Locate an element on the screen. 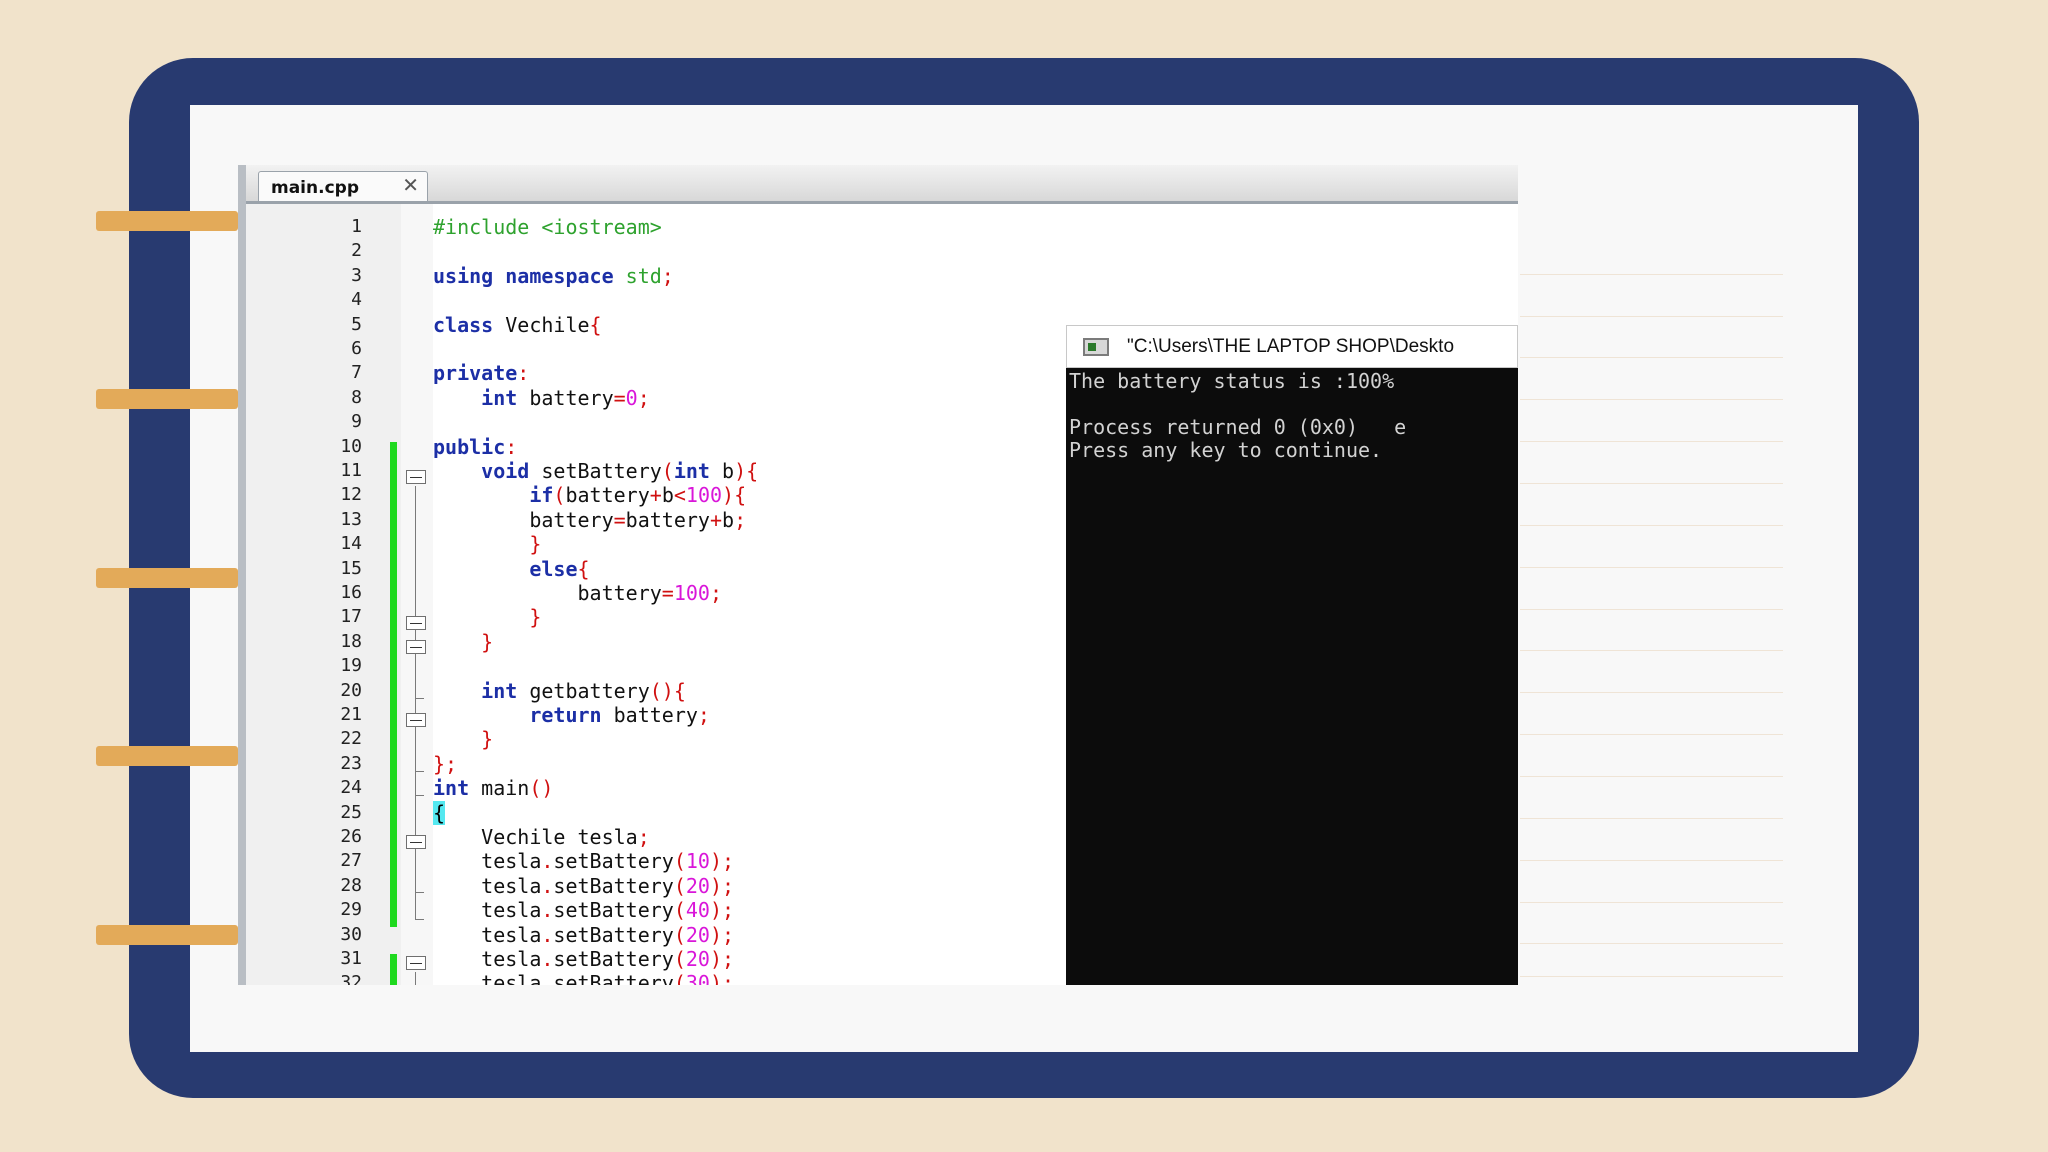  code-text: int battery=0; is located at coordinates (541, 398).